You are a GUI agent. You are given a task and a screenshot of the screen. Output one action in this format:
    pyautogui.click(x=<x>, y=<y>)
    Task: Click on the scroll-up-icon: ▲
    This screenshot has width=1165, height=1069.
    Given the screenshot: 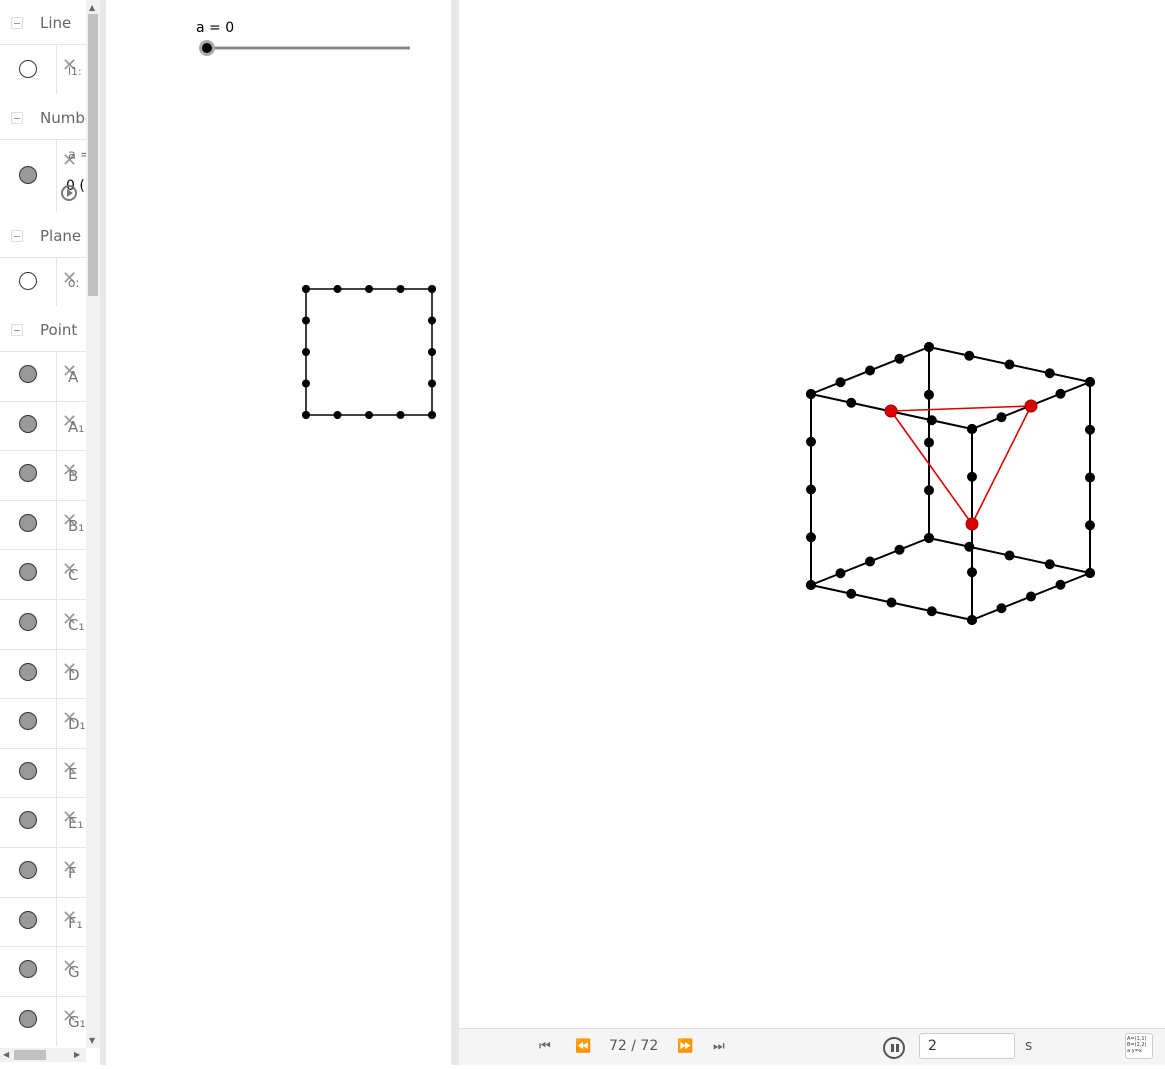 What is the action you would take?
    pyautogui.click(x=92, y=7)
    